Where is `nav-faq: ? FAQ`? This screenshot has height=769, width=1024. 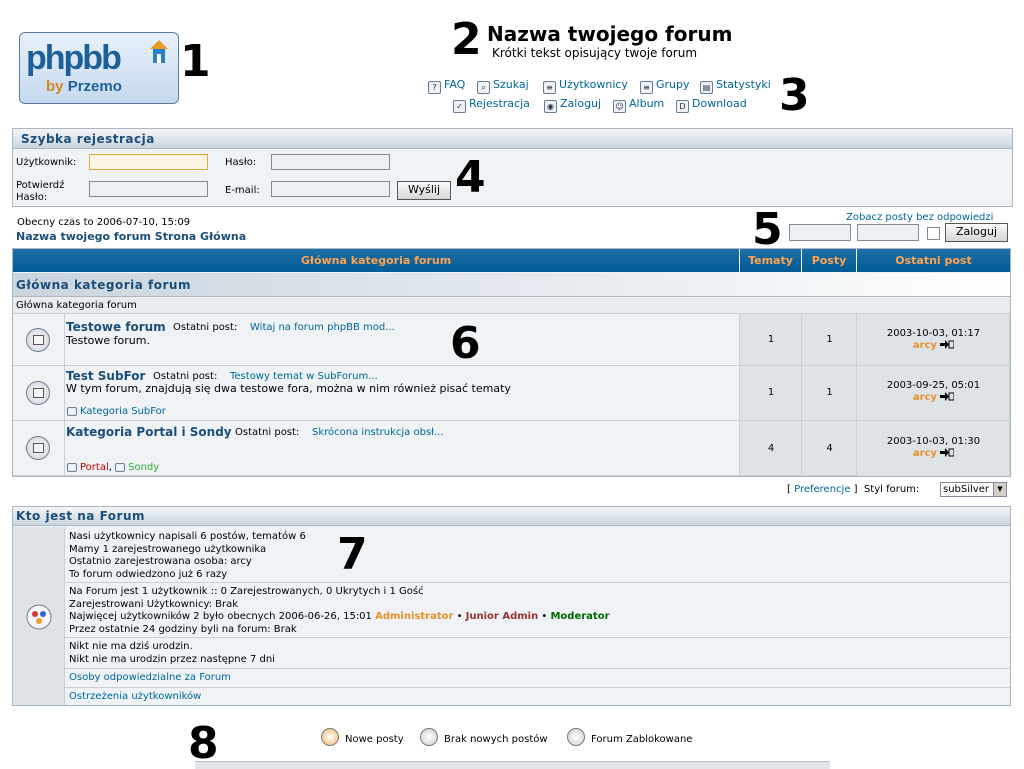 nav-faq: ? FAQ is located at coordinates (446, 86).